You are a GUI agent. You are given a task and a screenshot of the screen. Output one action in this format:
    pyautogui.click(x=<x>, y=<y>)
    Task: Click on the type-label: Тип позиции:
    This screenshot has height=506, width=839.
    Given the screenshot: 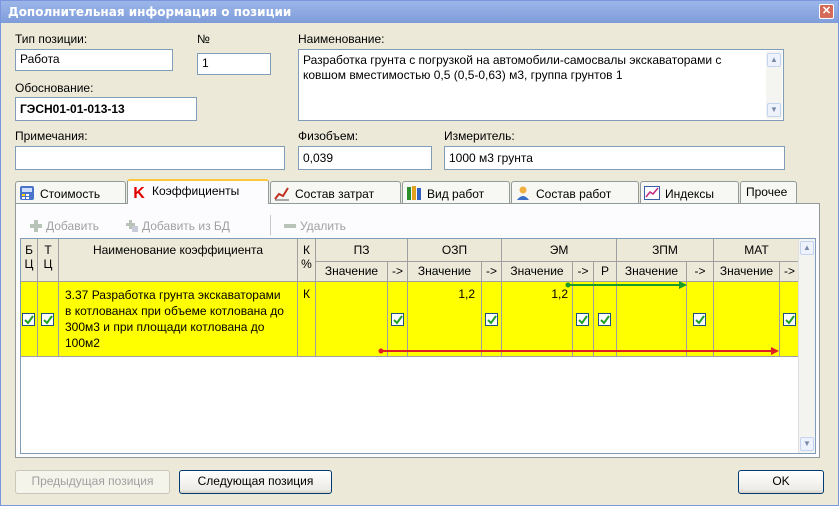 What is the action you would take?
    pyautogui.click(x=51, y=39)
    